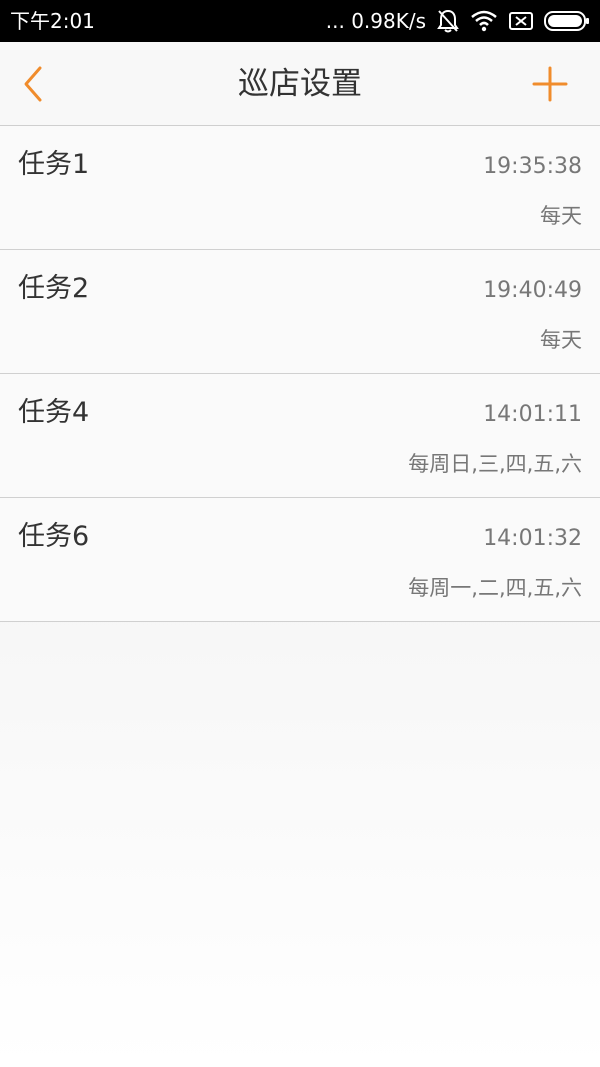 This screenshot has height=1067, width=600. I want to click on status-indicators: ... 0.98K/s, so click(458, 21).